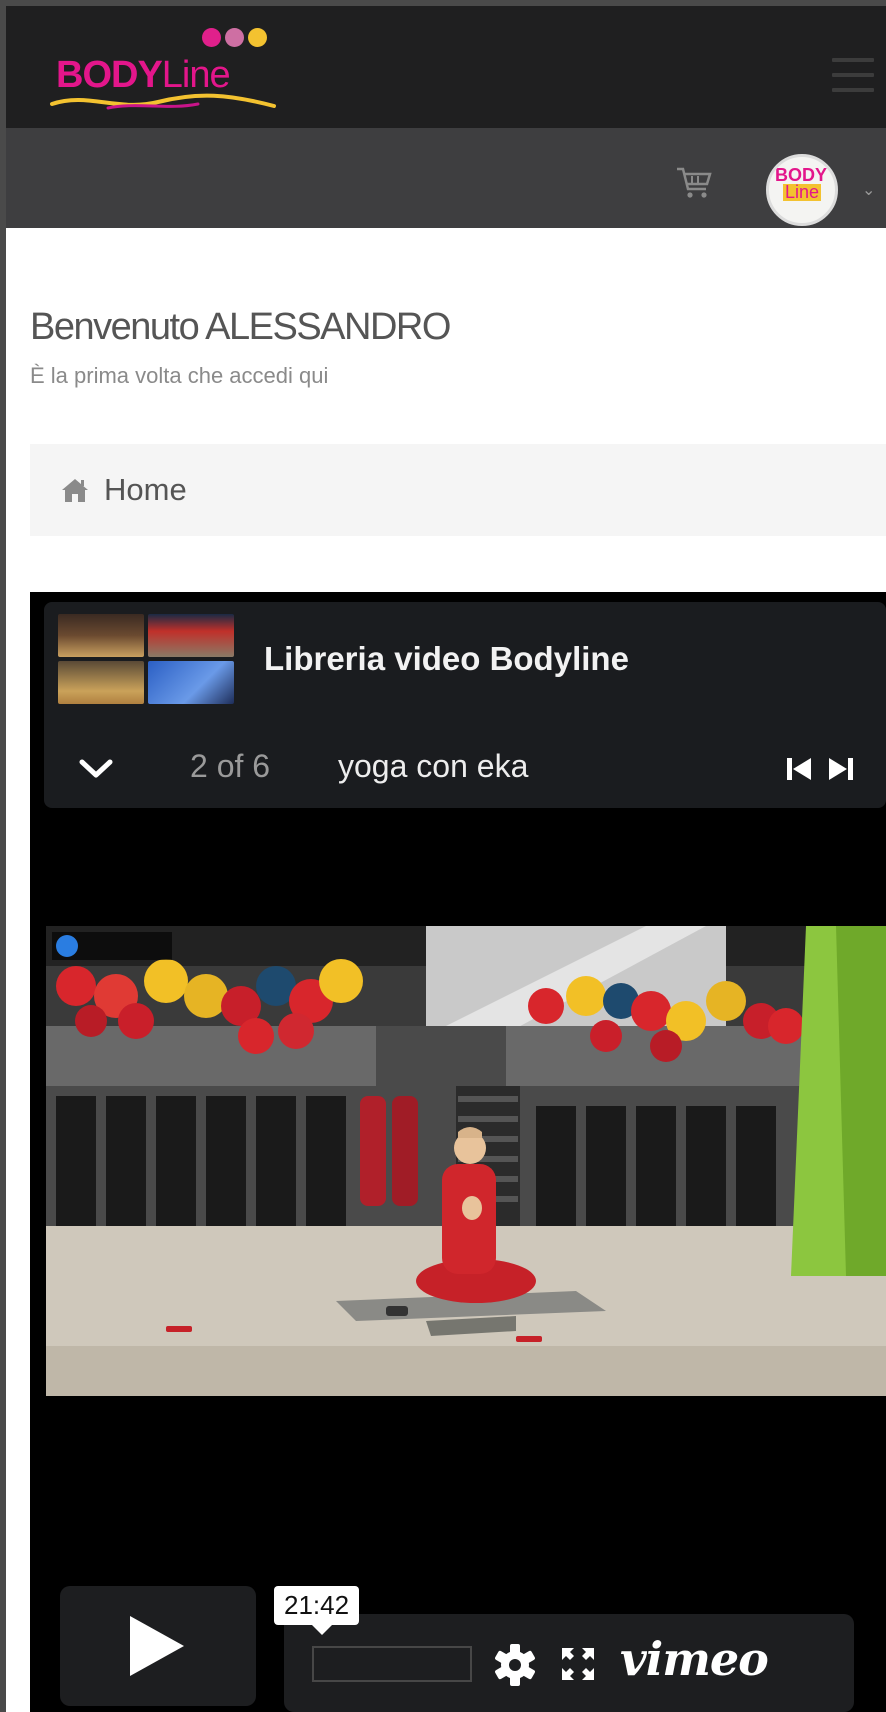 This screenshot has height=1712, width=886. I want to click on home-icon, so click(75, 490).